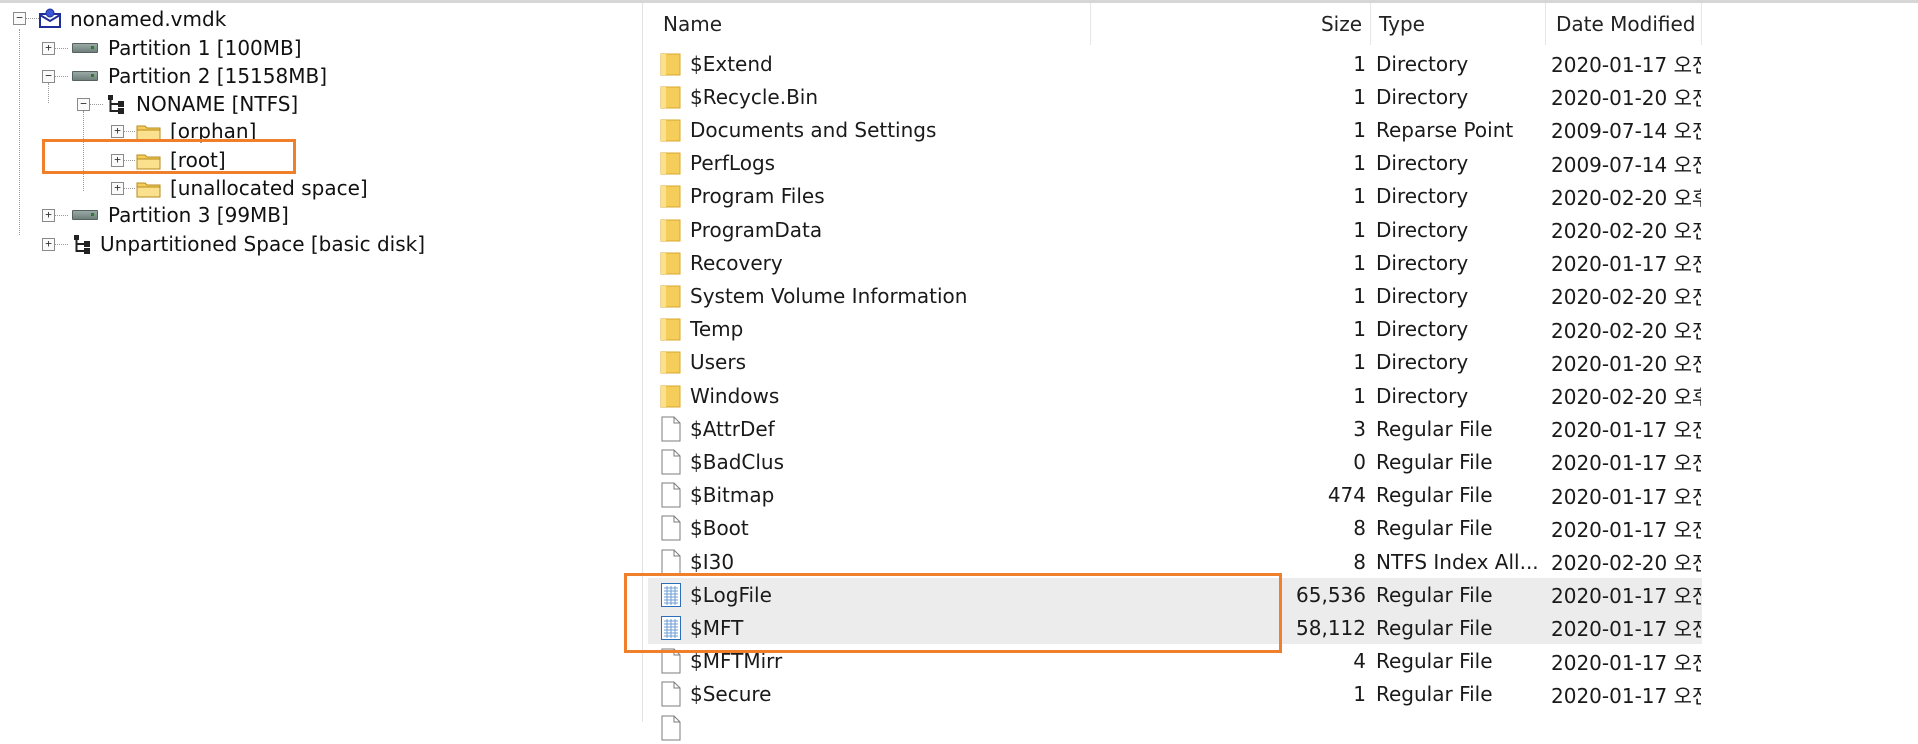 Image resolution: width=1918 pixels, height=744 pixels. I want to click on file-name: ProgramData, so click(756, 229).